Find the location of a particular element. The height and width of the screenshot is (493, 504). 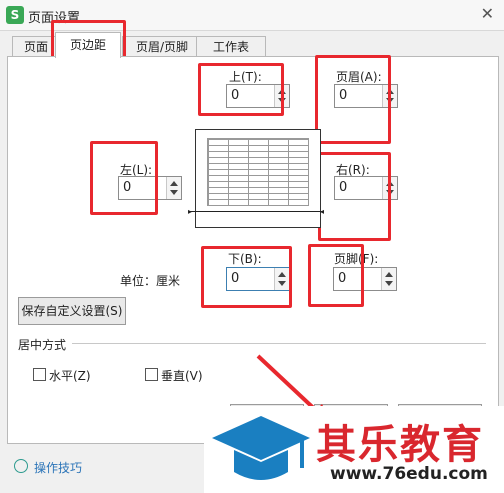

tab-sheet: 工作表 is located at coordinates (231, 46).